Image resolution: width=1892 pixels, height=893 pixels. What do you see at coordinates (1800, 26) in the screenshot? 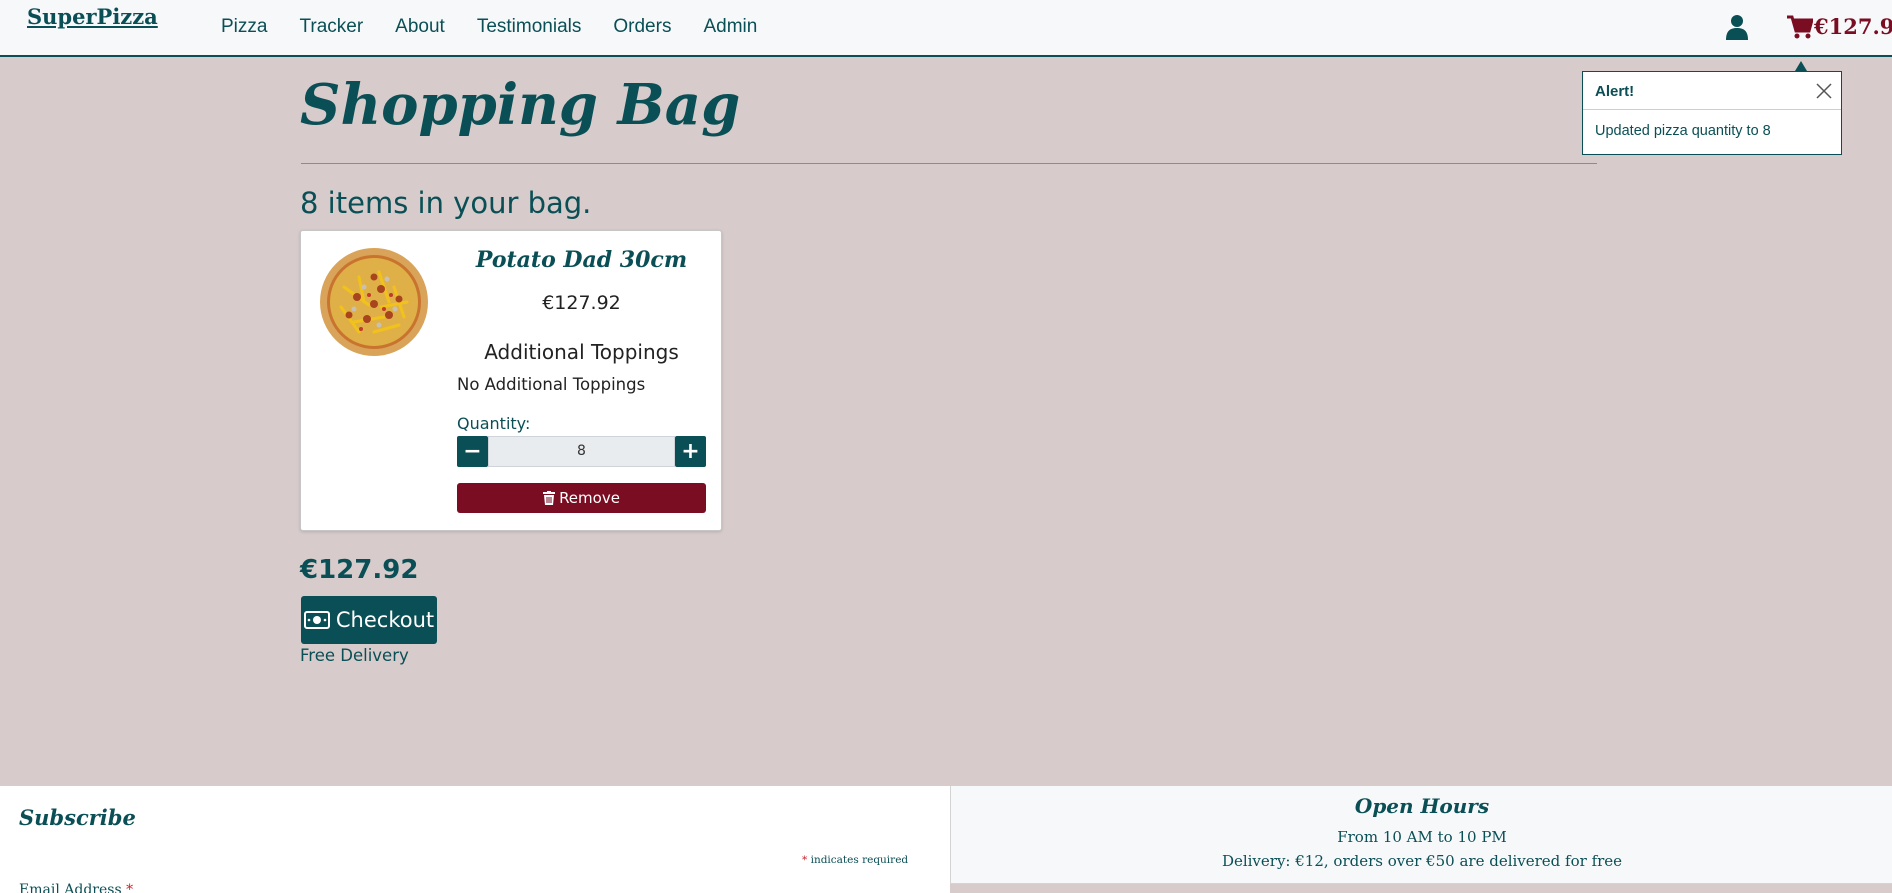
I see `shopping-cart-icon` at bounding box center [1800, 26].